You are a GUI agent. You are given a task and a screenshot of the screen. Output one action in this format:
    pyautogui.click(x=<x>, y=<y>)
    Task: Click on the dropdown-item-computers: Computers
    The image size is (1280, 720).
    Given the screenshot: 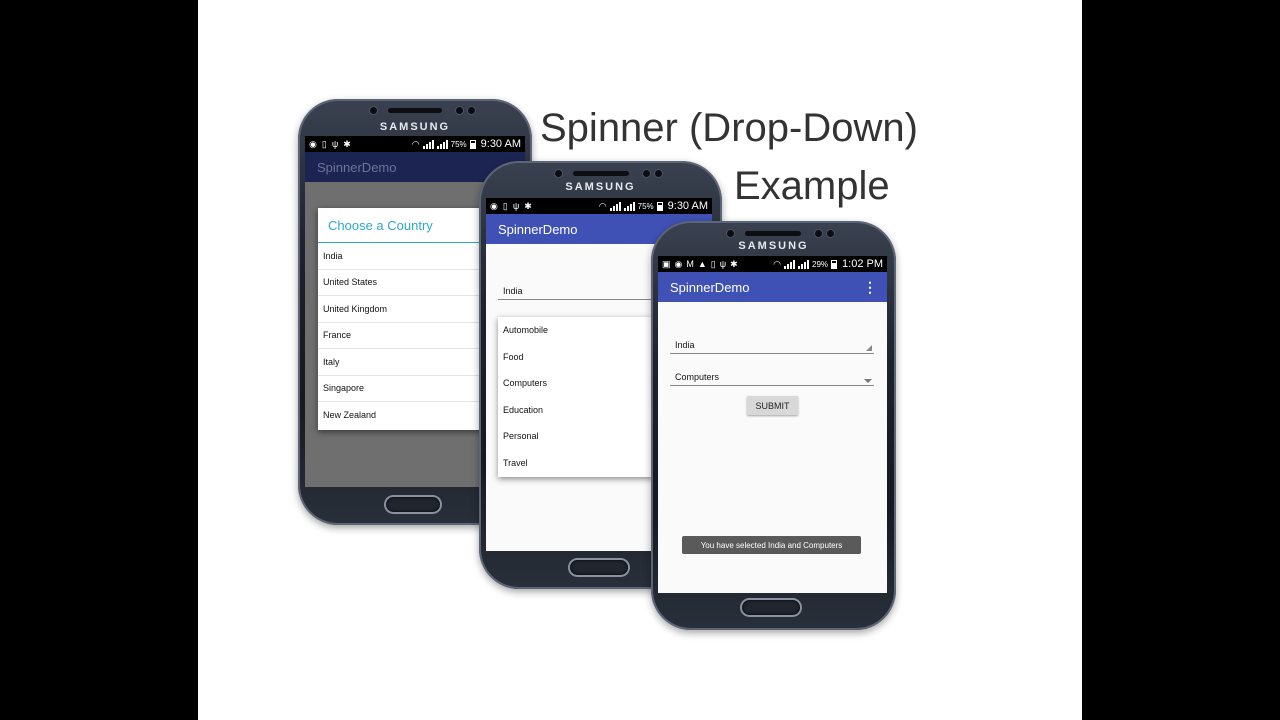 What is the action you would take?
    pyautogui.click(x=576, y=383)
    